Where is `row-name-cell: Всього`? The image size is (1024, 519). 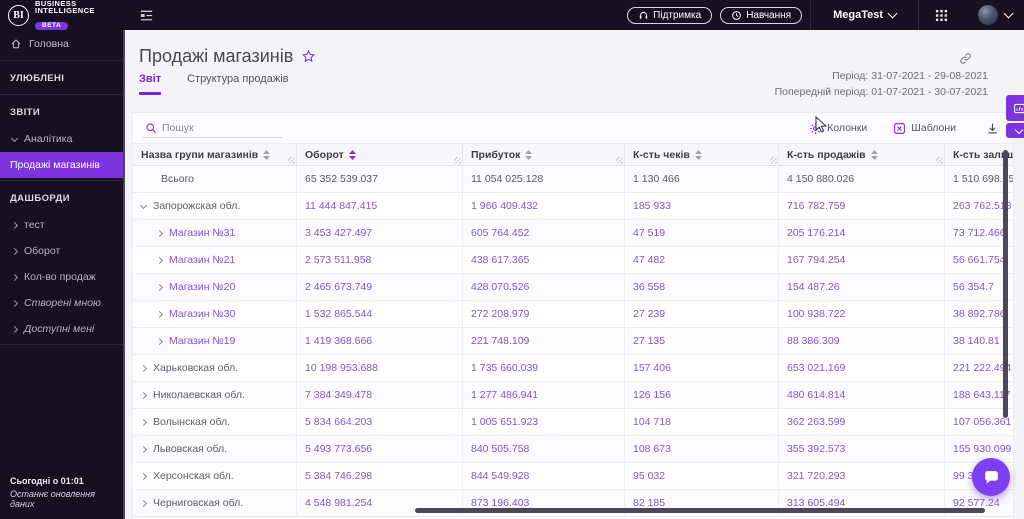 row-name-cell: Всього is located at coordinates (215, 179).